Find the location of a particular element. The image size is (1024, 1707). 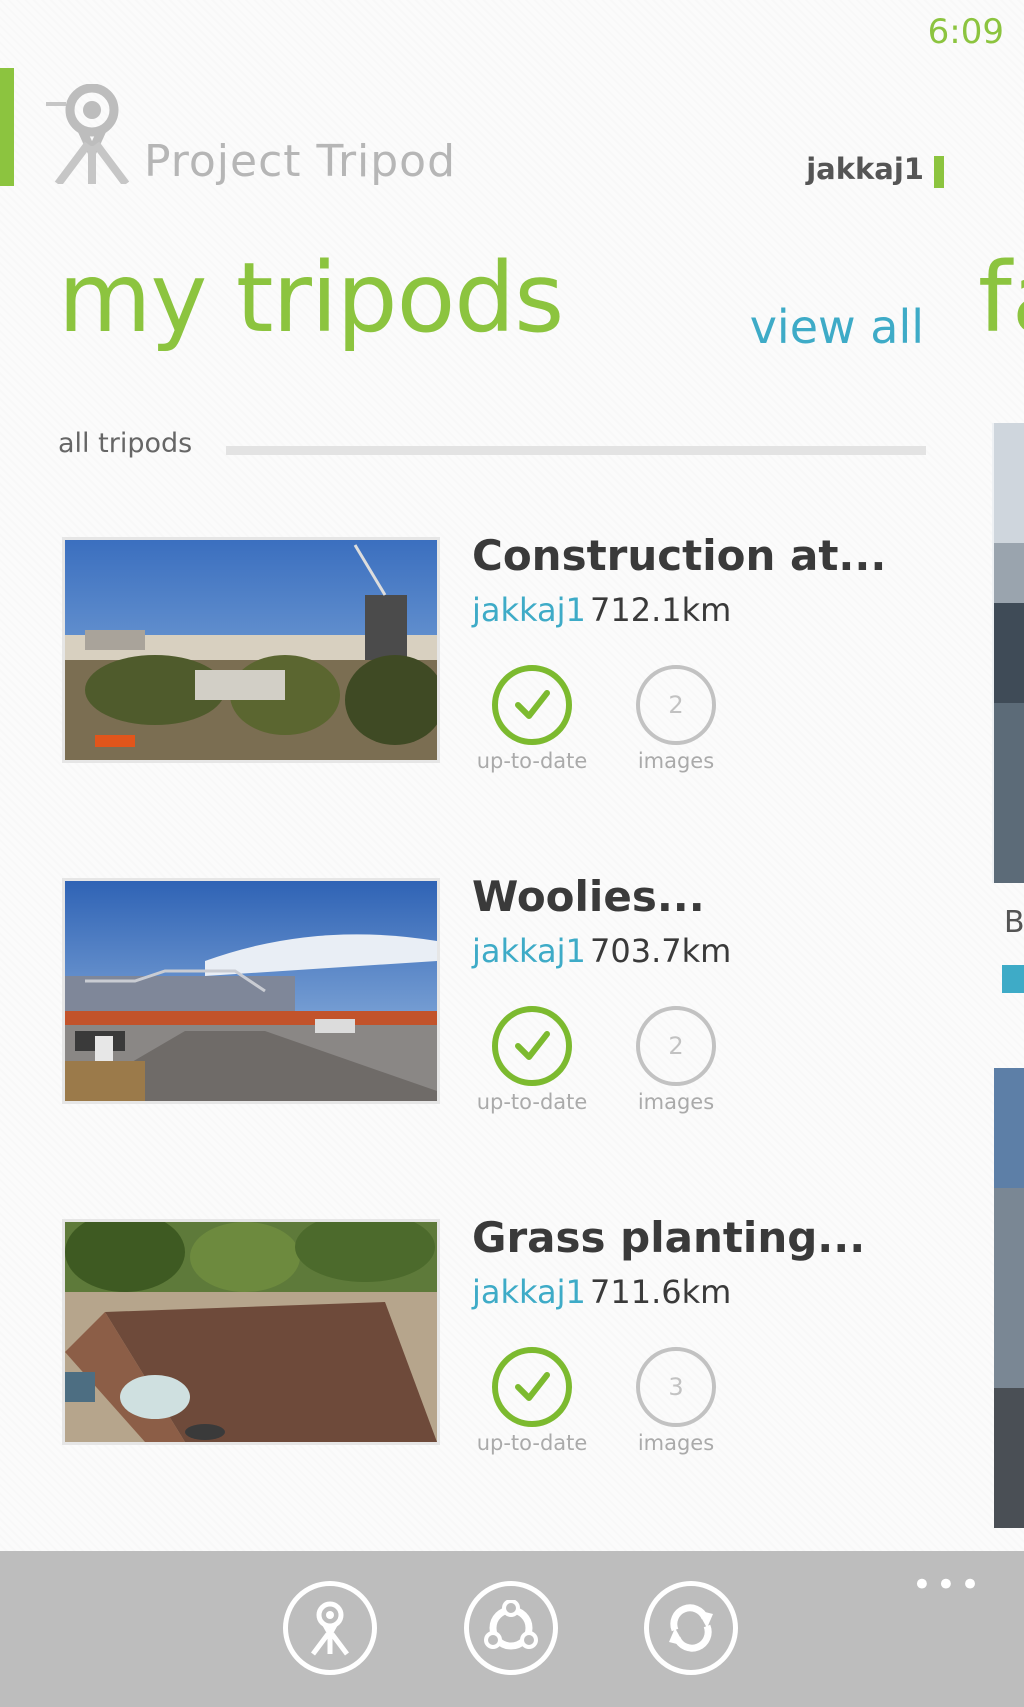

image-count-badge: 3 is located at coordinates (676, 1387).